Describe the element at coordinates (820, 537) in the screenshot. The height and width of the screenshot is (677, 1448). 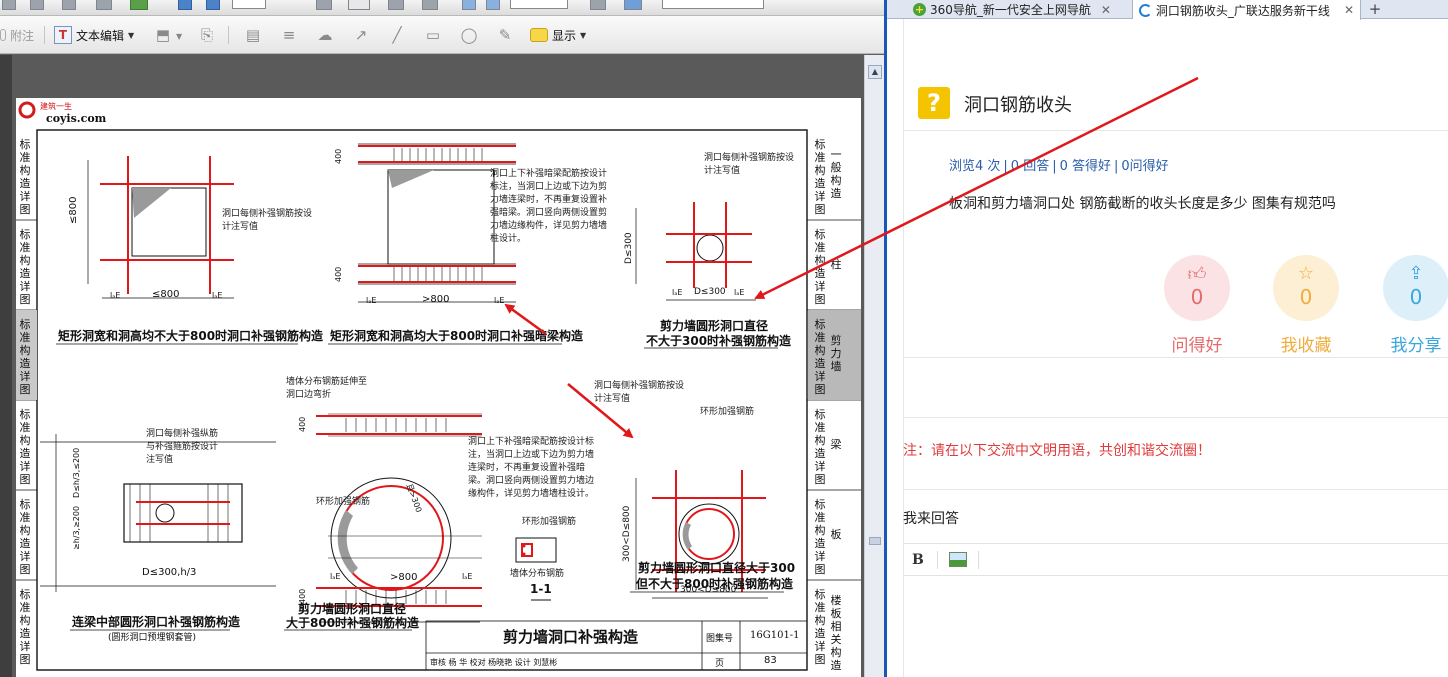
I see `right-tab-5-a: 标准构造详图` at that location.